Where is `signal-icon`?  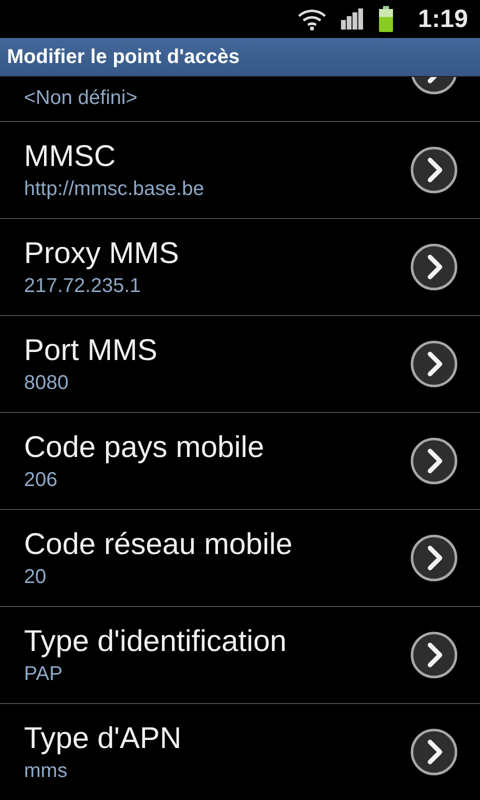
signal-icon is located at coordinates (352, 19).